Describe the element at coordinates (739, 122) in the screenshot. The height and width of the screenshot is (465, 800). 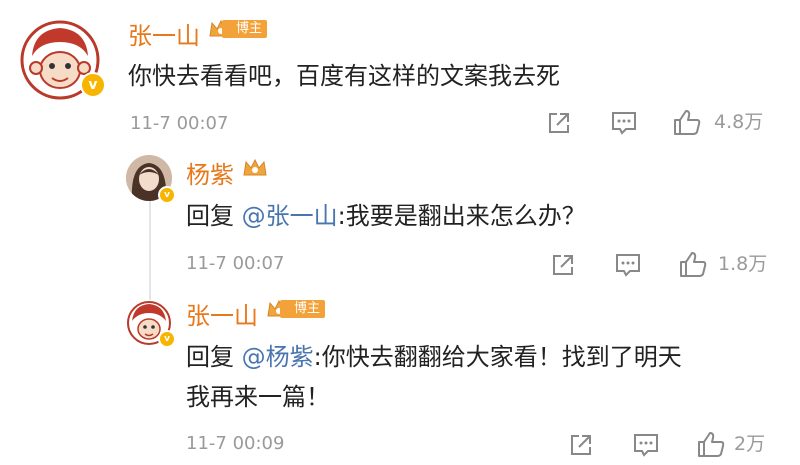
I see `like-count: 4.8万` at that location.